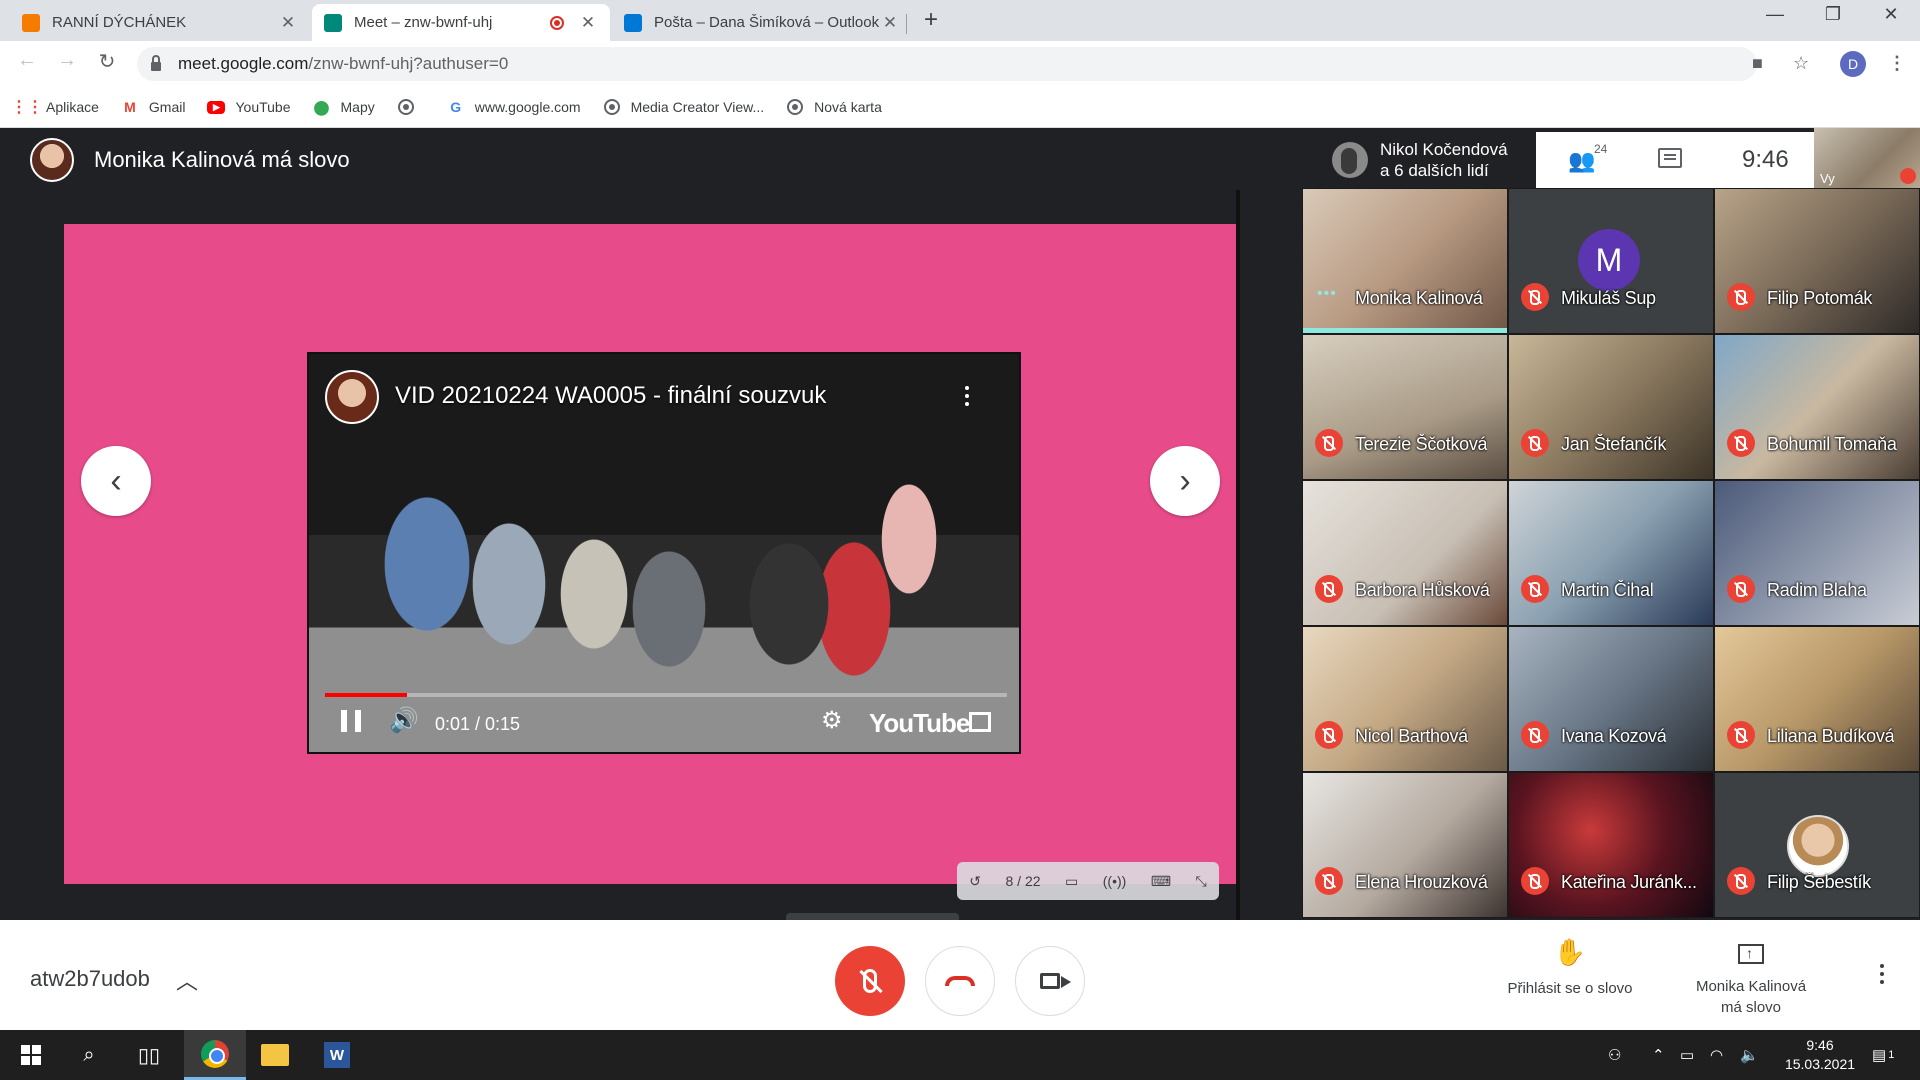 Image resolution: width=1920 pixels, height=1080 pixels. Describe the element at coordinates (1607, 590) in the screenshot. I see `participant-name: Martin Čihal` at that location.